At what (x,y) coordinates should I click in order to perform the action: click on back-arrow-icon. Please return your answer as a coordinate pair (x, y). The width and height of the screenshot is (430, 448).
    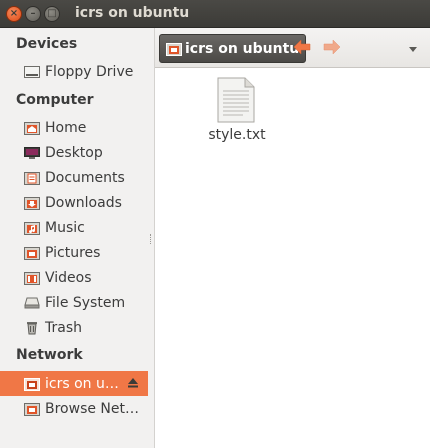
    Looking at the image, I should click on (302, 47).